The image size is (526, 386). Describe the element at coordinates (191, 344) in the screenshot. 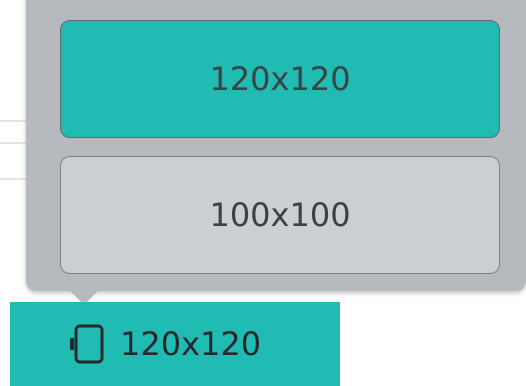

I see `current-size-label: 120x120` at that location.